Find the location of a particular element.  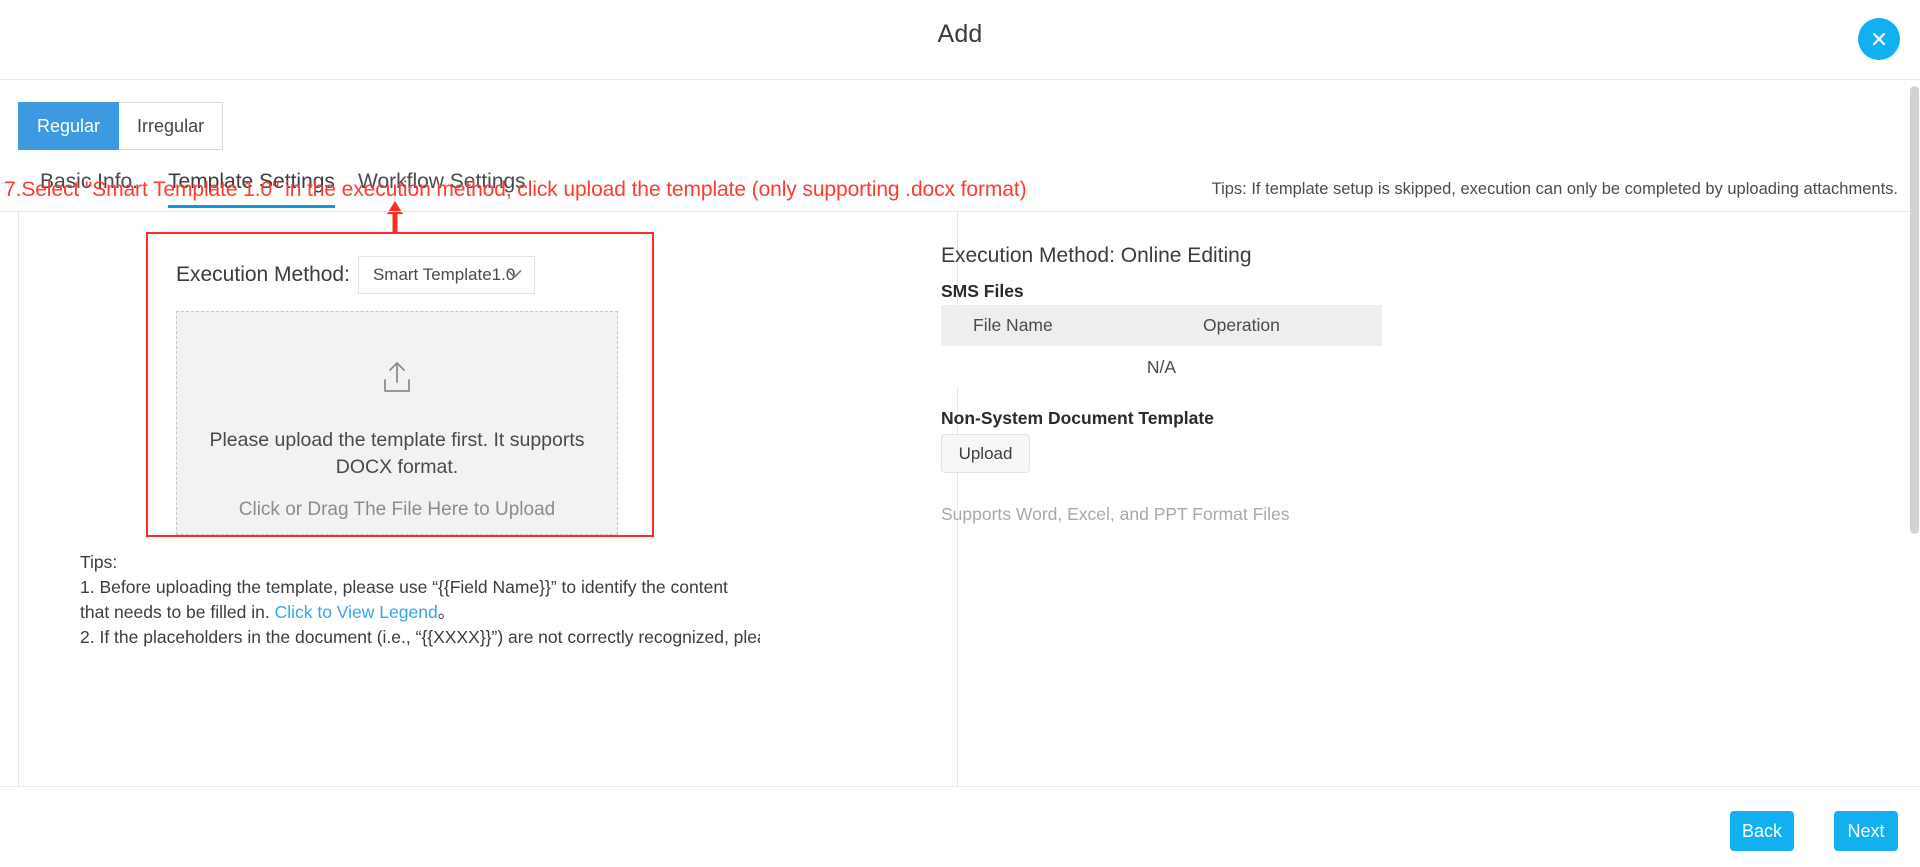

sms-files-heading: SMS Files is located at coordinates (982, 291).